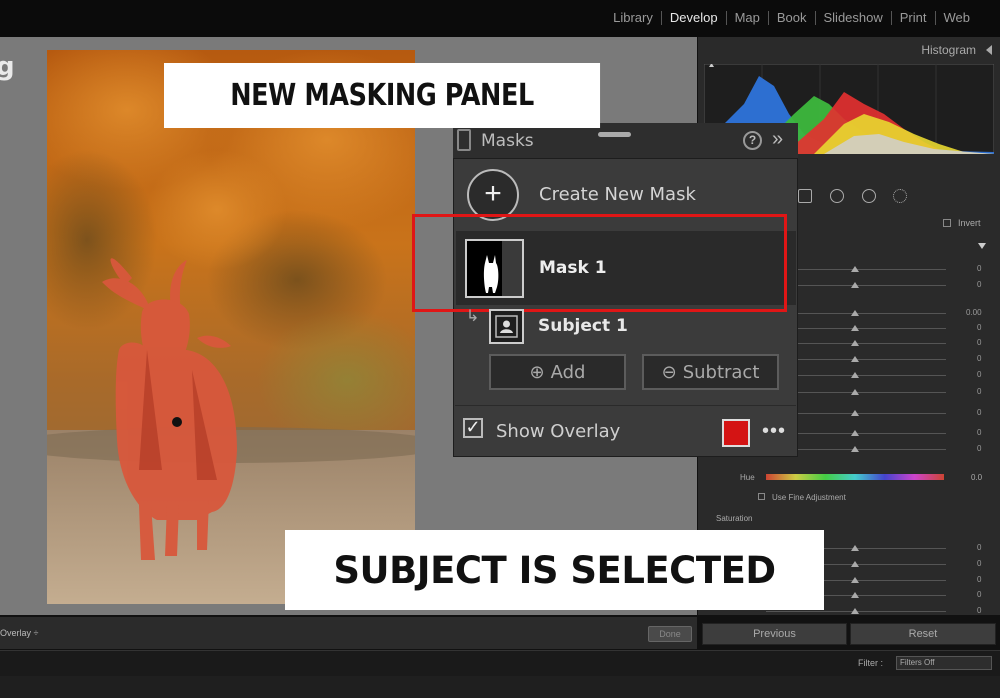 The image size is (1000, 698). I want to click on subtract-mask-icon: ⊖, so click(669, 372).